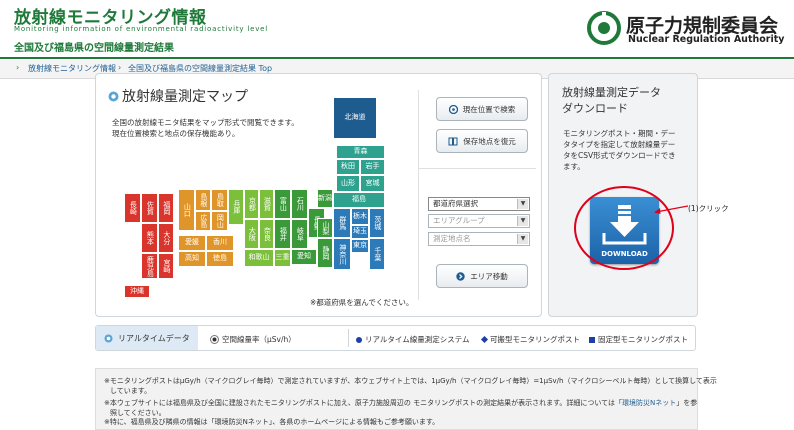 The width and height of the screenshot is (794, 430). What do you see at coordinates (205, 122) in the screenshot?
I see `map-description-line1: 全国の放射線モニタ結果をマップ形式で閲覧できます。` at bounding box center [205, 122].